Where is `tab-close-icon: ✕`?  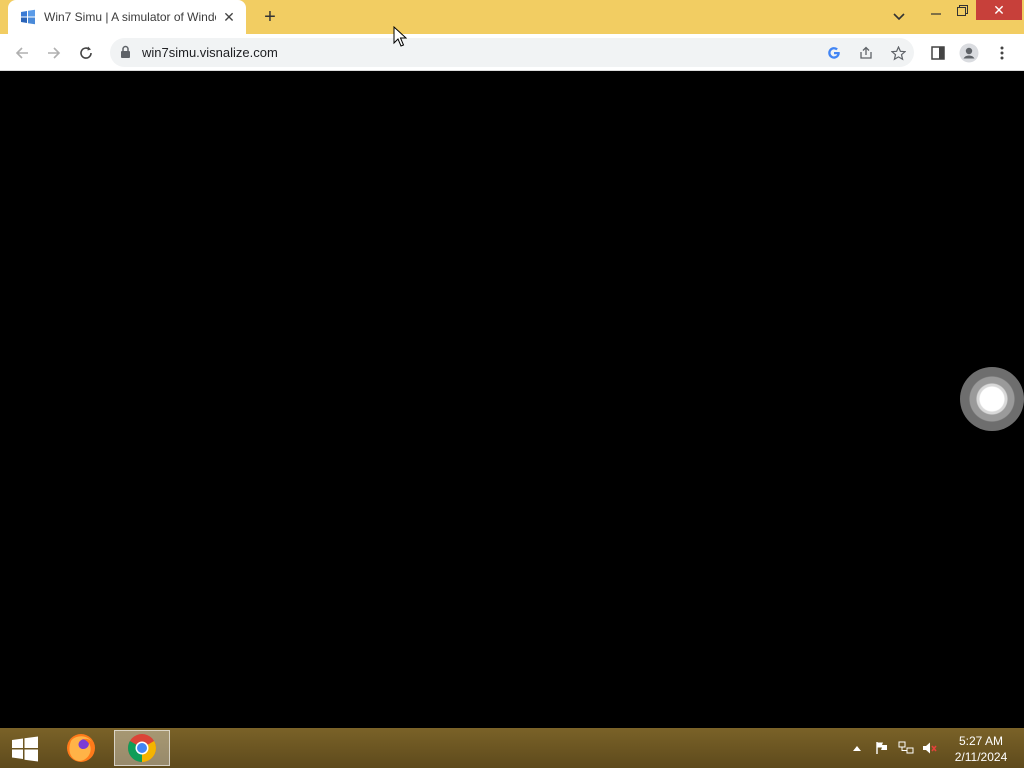 tab-close-icon: ✕ is located at coordinates (229, 17).